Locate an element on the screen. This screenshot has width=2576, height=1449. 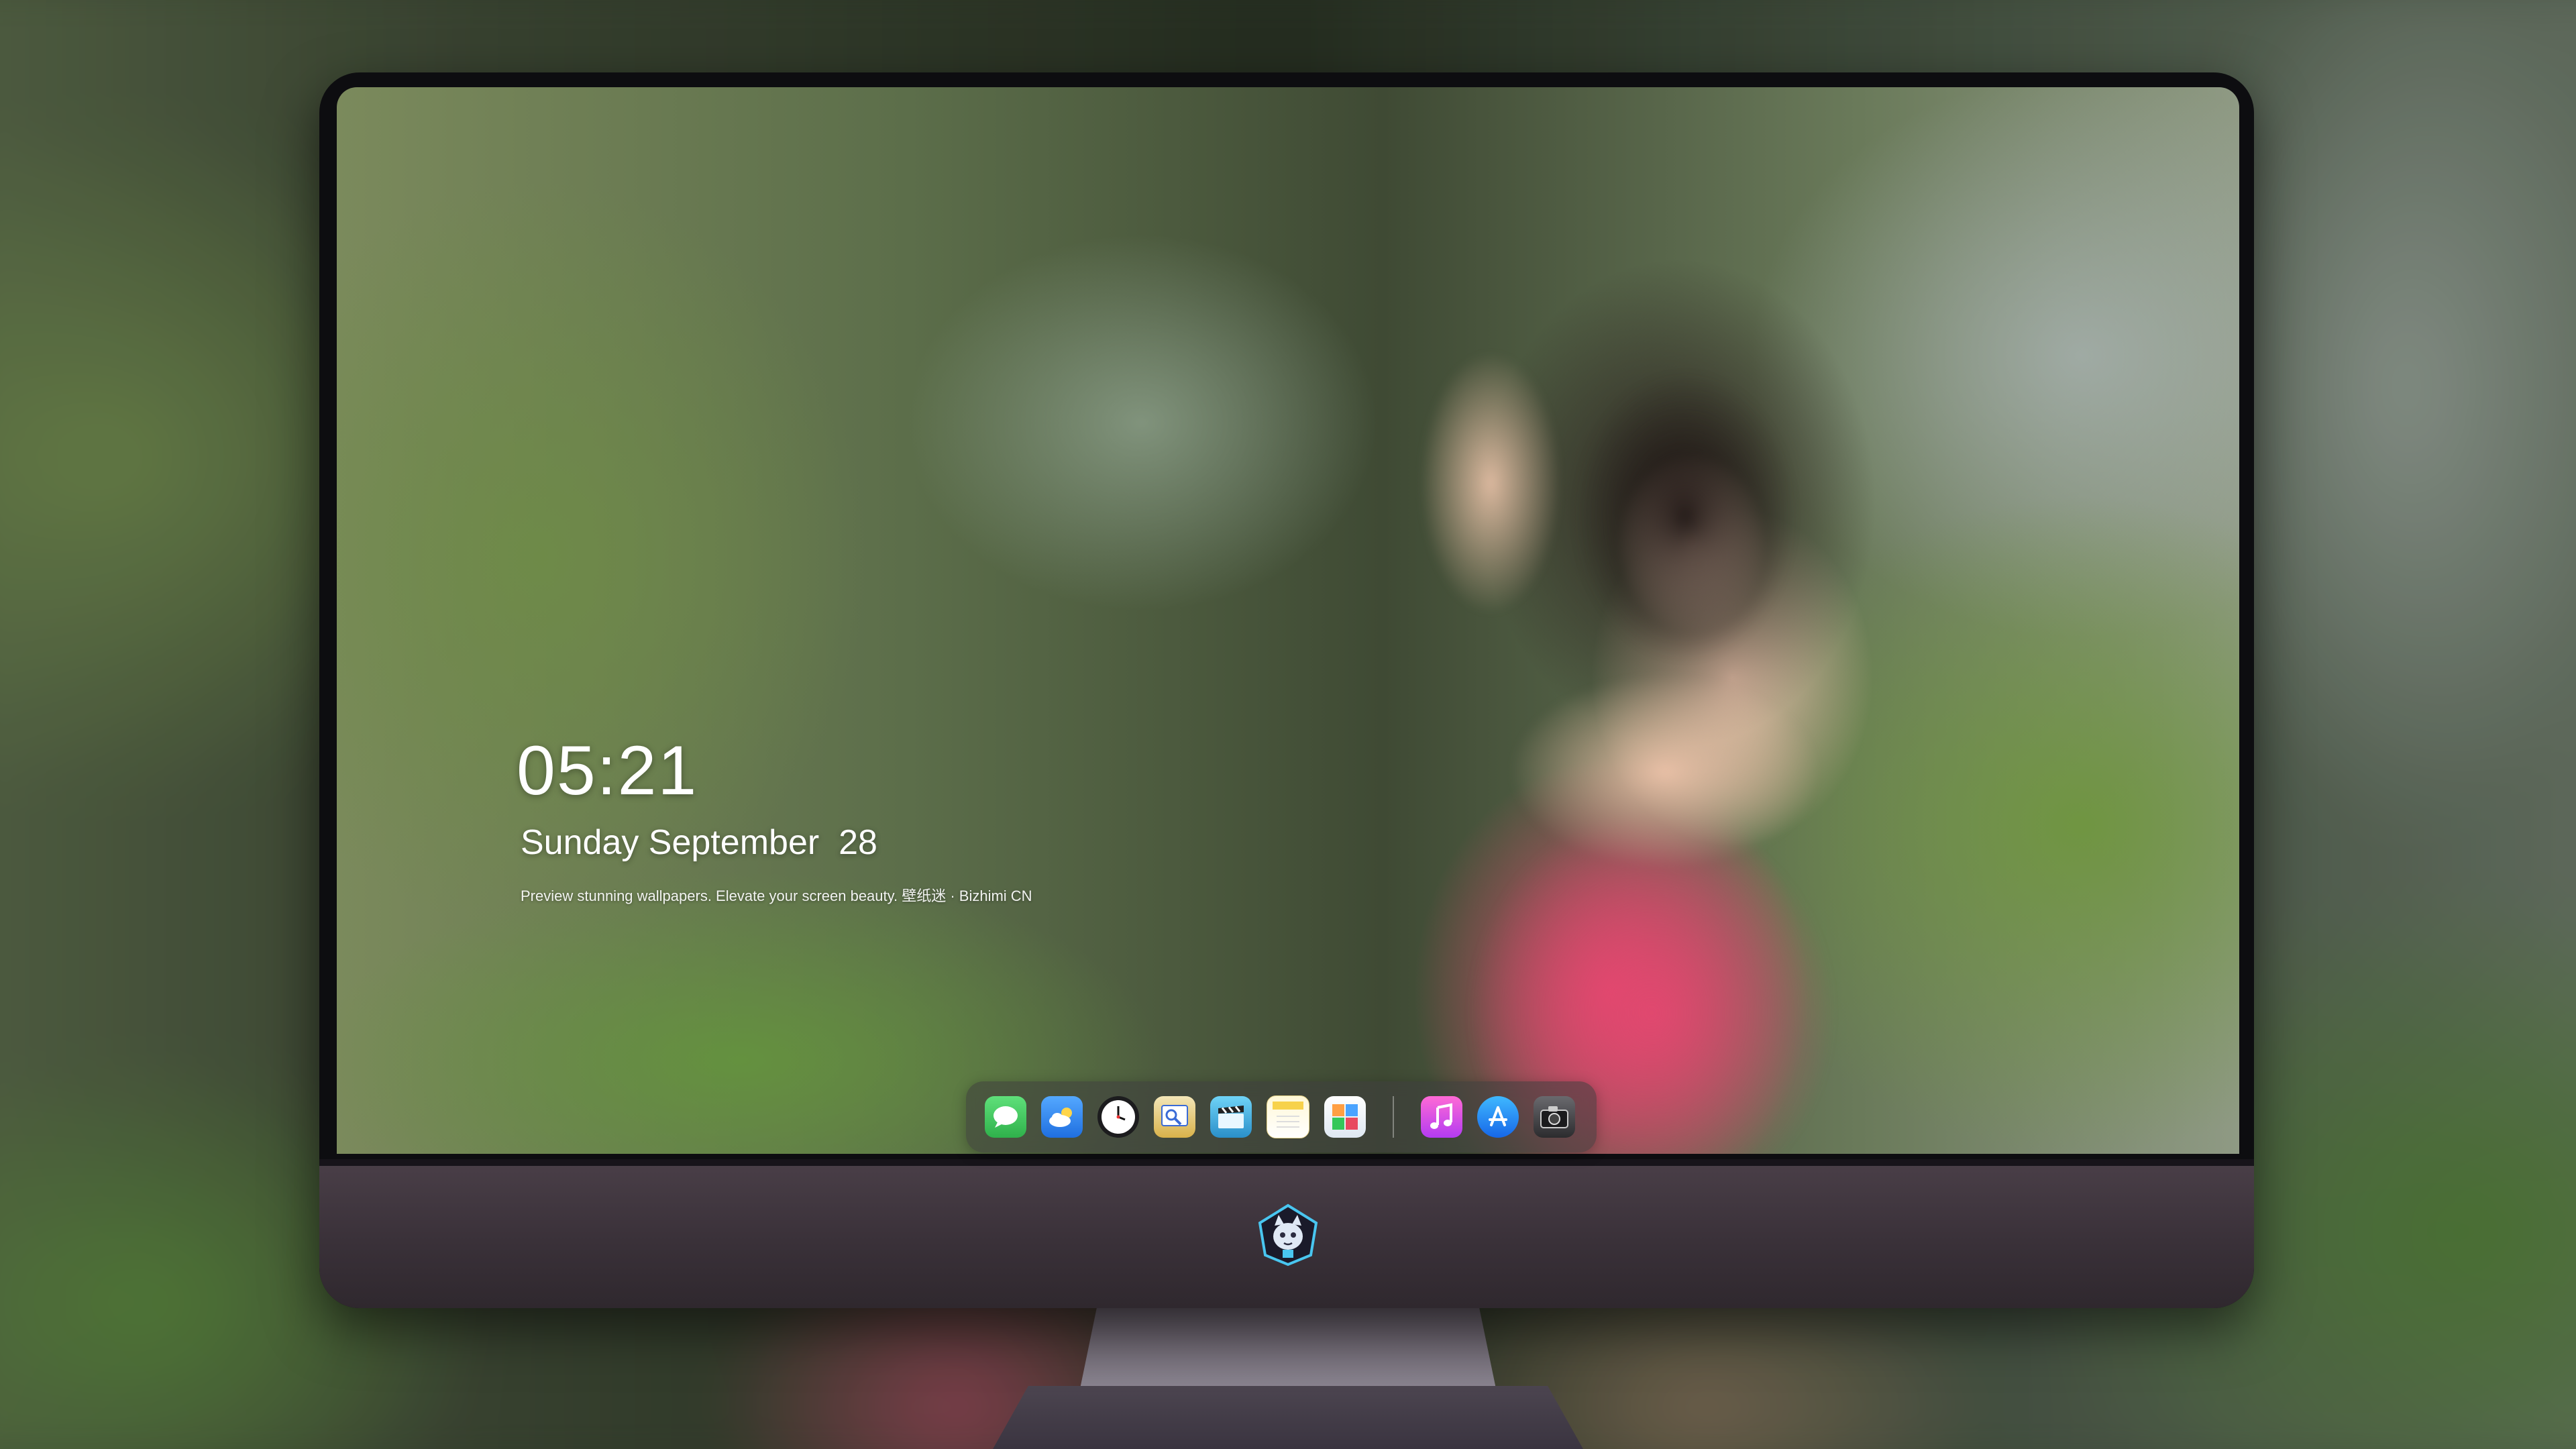
clapperboard-icon is located at coordinates (1231, 1117).